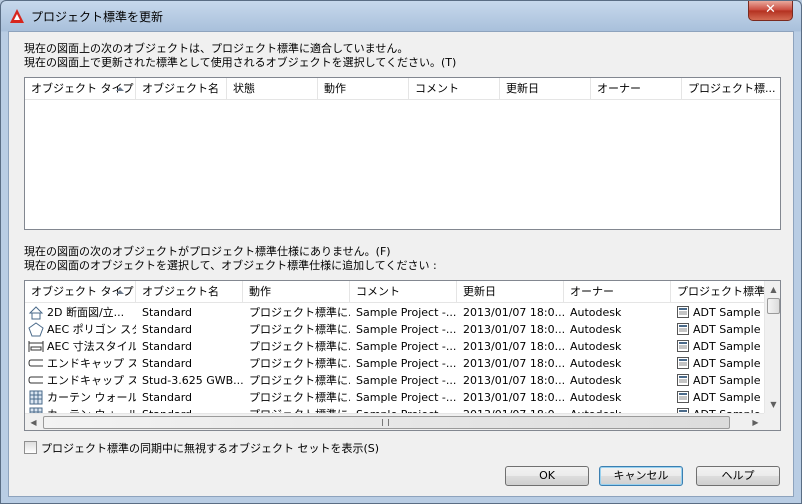  Describe the element at coordinates (738, 476) in the screenshot. I see `help-button: ヘルプ` at that location.